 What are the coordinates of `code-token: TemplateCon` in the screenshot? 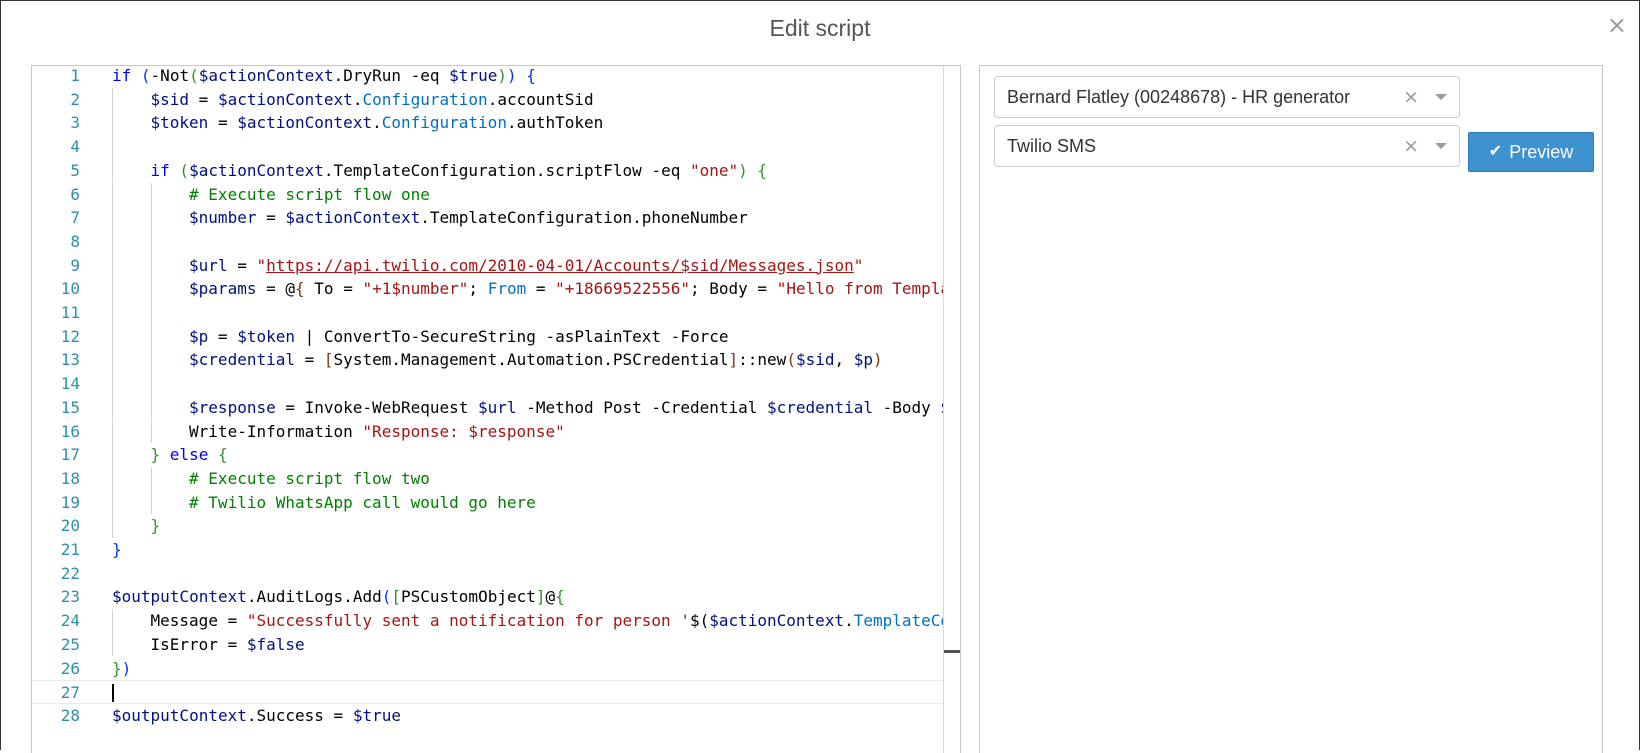 It's located at (898, 621).